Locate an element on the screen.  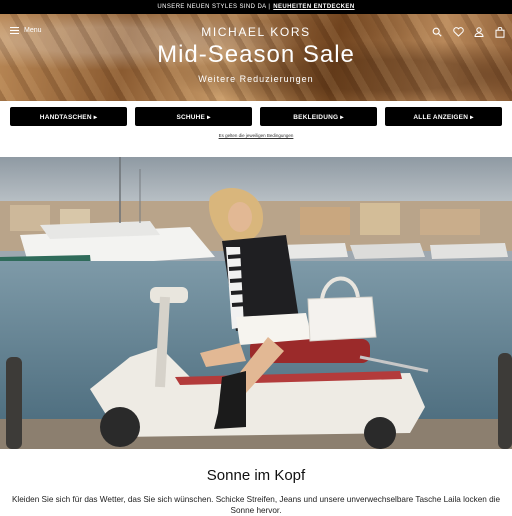
conditions-link: Es gelten die jeweiligen Bedingungen is located at coordinates (256, 135).